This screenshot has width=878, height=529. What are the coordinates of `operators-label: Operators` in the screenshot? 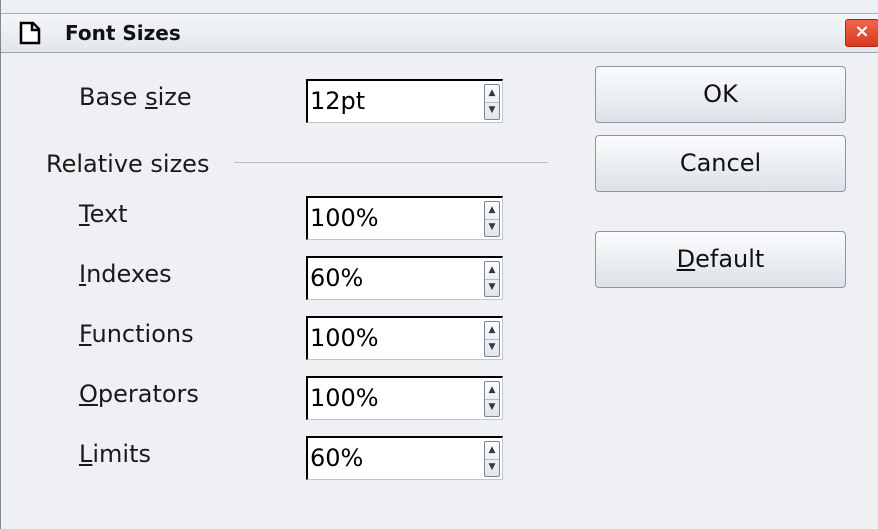 It's located at (139, 394).